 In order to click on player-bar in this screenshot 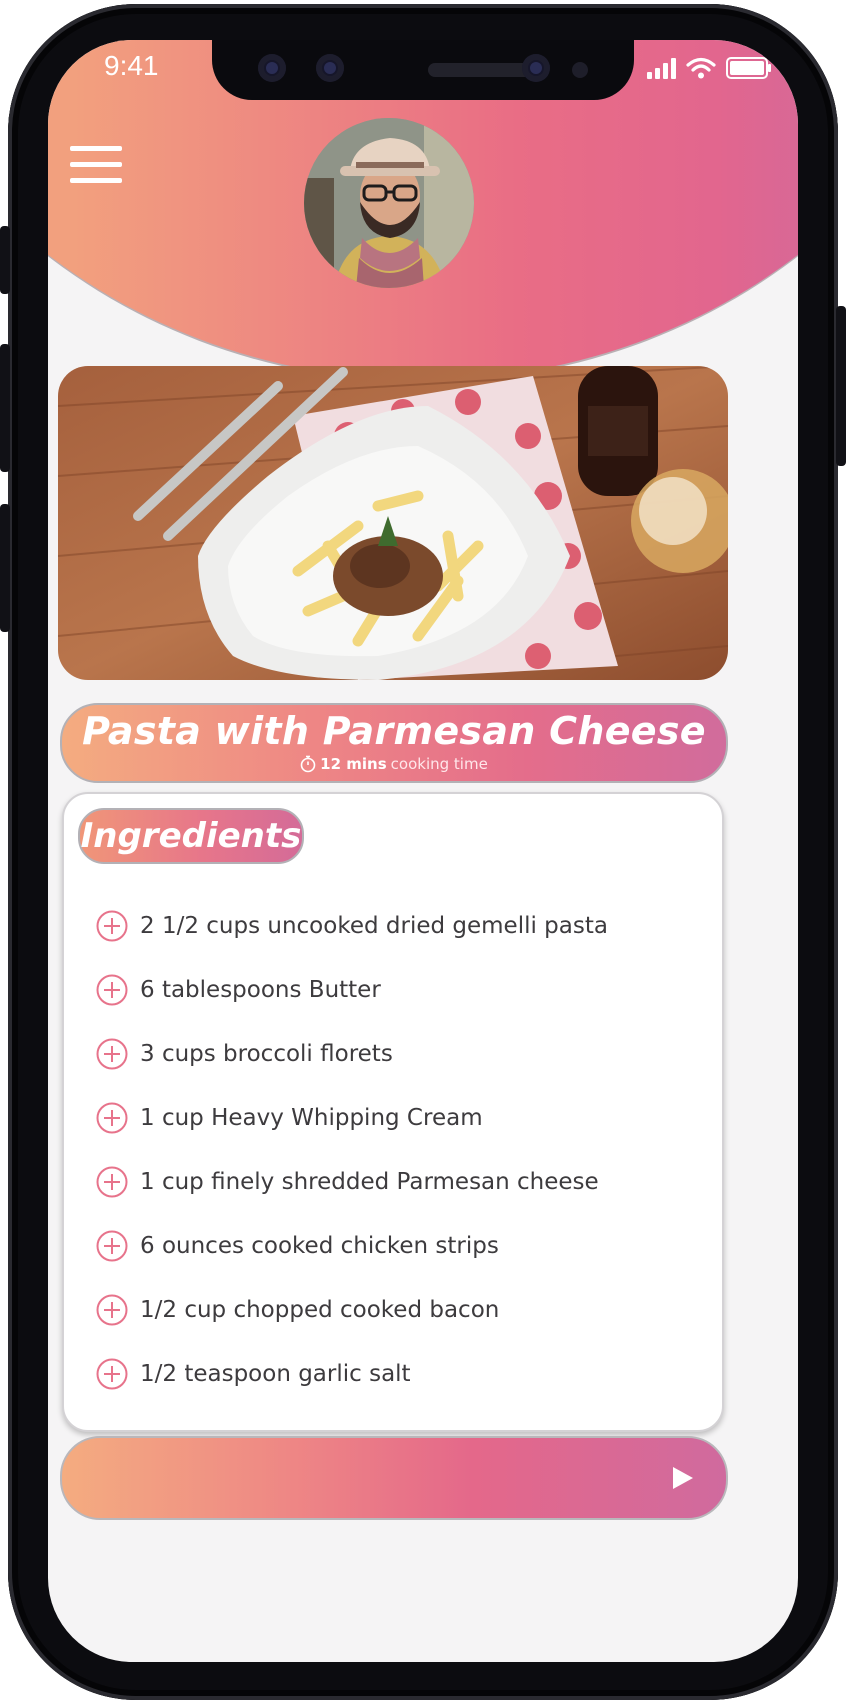, I will do `click(394, 1478)`.